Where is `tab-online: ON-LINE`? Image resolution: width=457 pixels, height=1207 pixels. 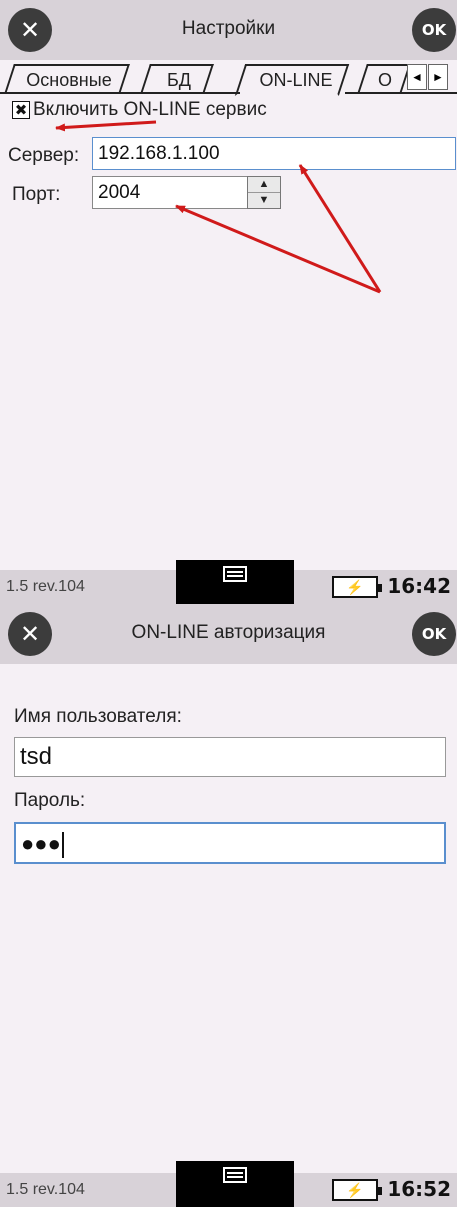
tab-online: ON-LINE is located at coordinates (296, 80).